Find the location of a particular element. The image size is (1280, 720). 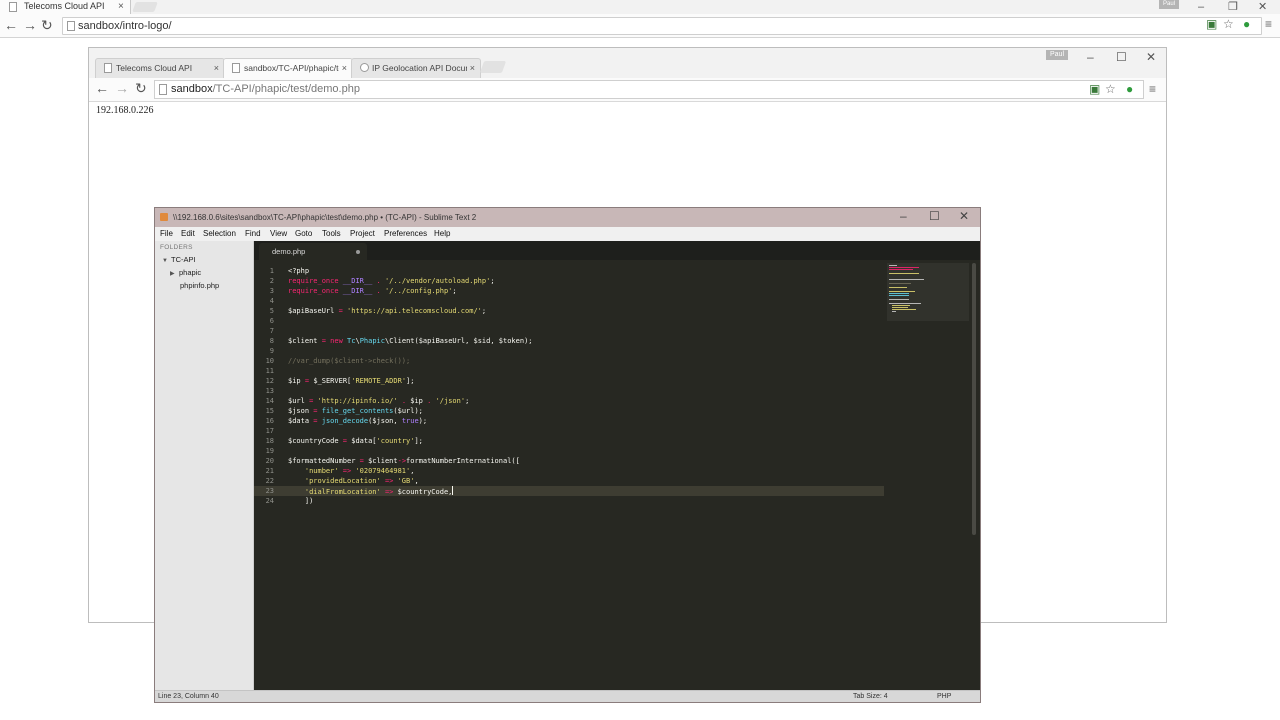

menu-edit: Edit is located at coordinates (188, 234).